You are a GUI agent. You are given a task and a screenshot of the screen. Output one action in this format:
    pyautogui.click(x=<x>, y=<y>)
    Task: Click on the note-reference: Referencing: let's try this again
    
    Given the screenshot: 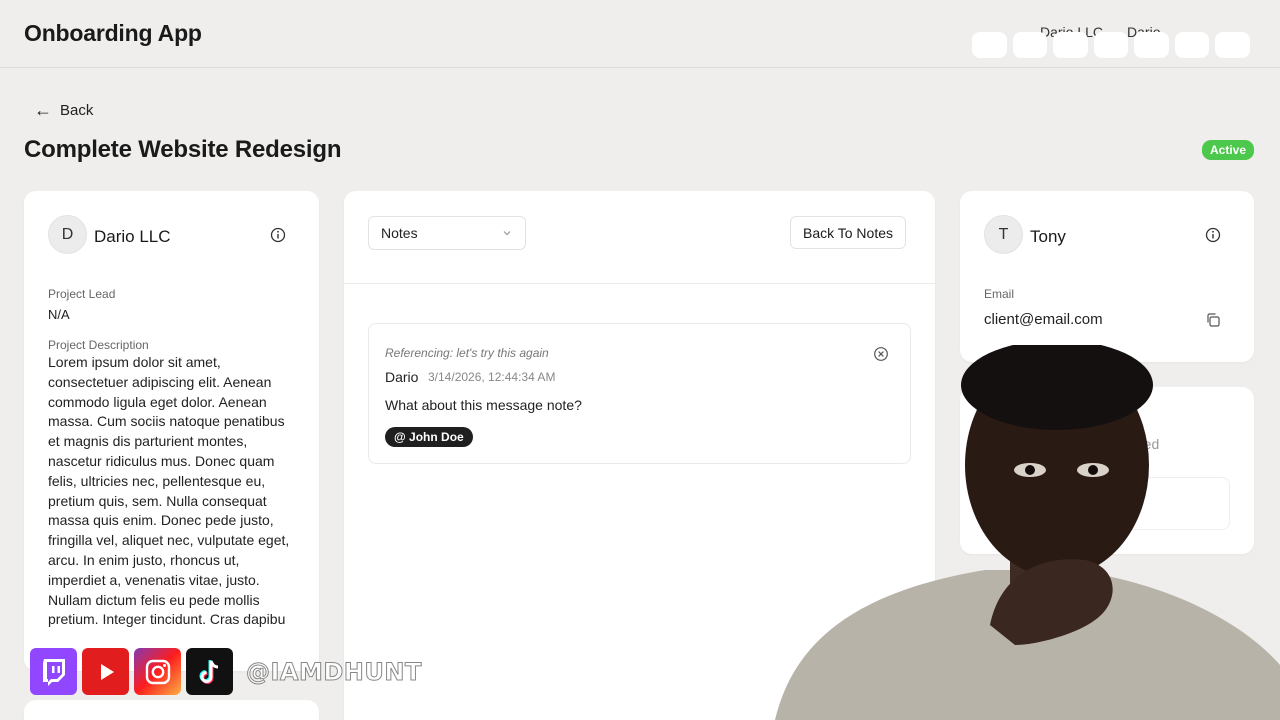 What is the action you would take?
    pyautogui.click(x=467, y=353)
    